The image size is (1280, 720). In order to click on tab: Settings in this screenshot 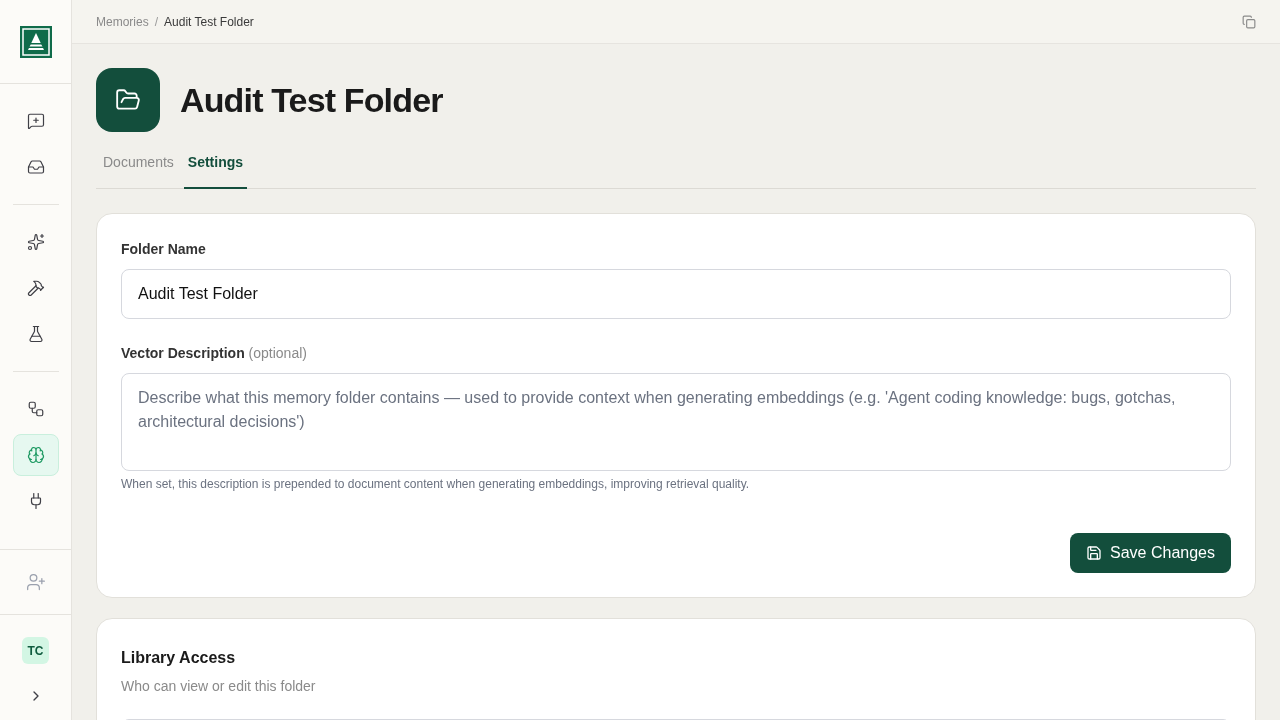, I will do `click(215, 167)`.